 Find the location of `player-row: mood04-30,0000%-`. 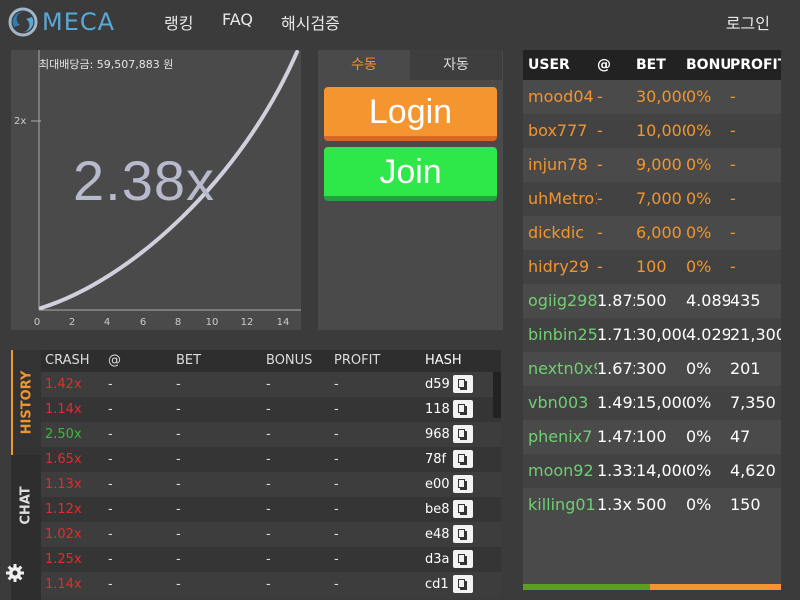

player-row: mood04-30,0000%- is located at coordinates (652, 97).